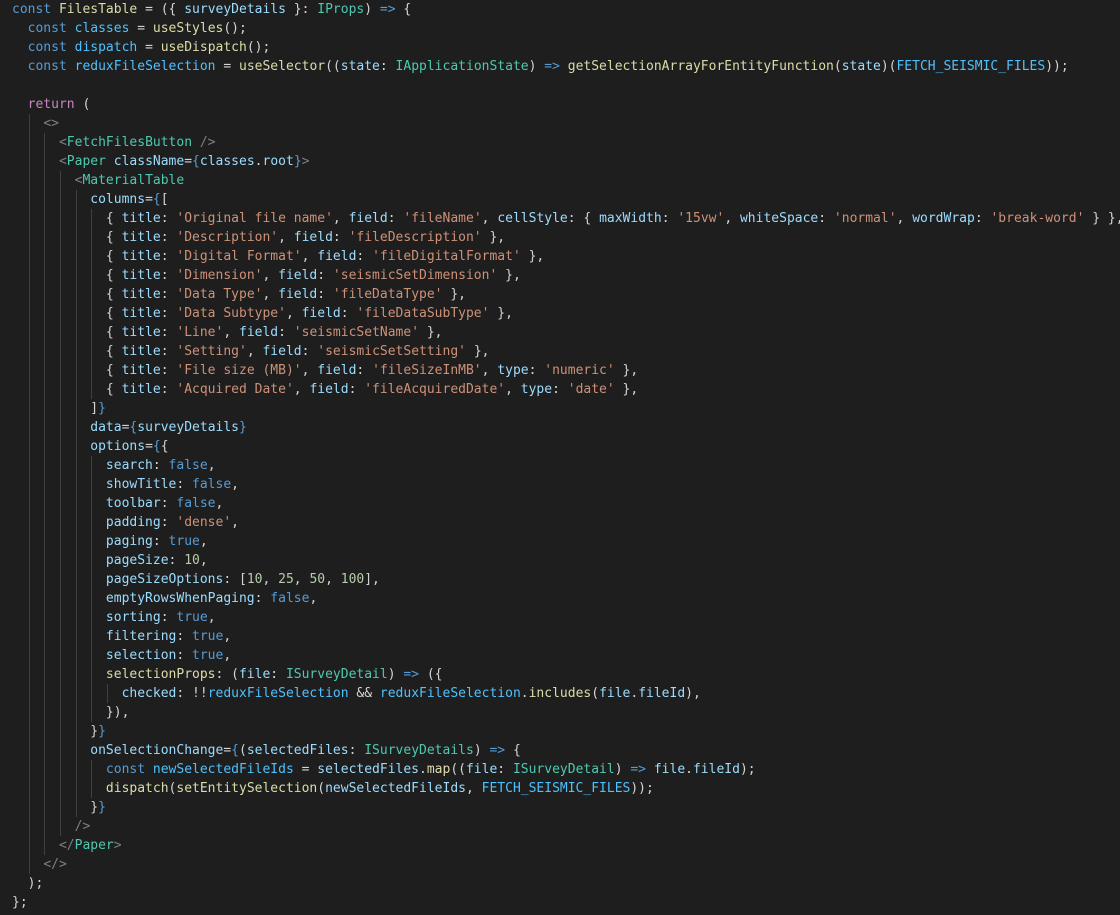 The height and width of the screenshot is (915, 1120). What do you see at coordinates (188, 465) in the screenshot?
I see `code-token: false` at bounding box center [188, 465].